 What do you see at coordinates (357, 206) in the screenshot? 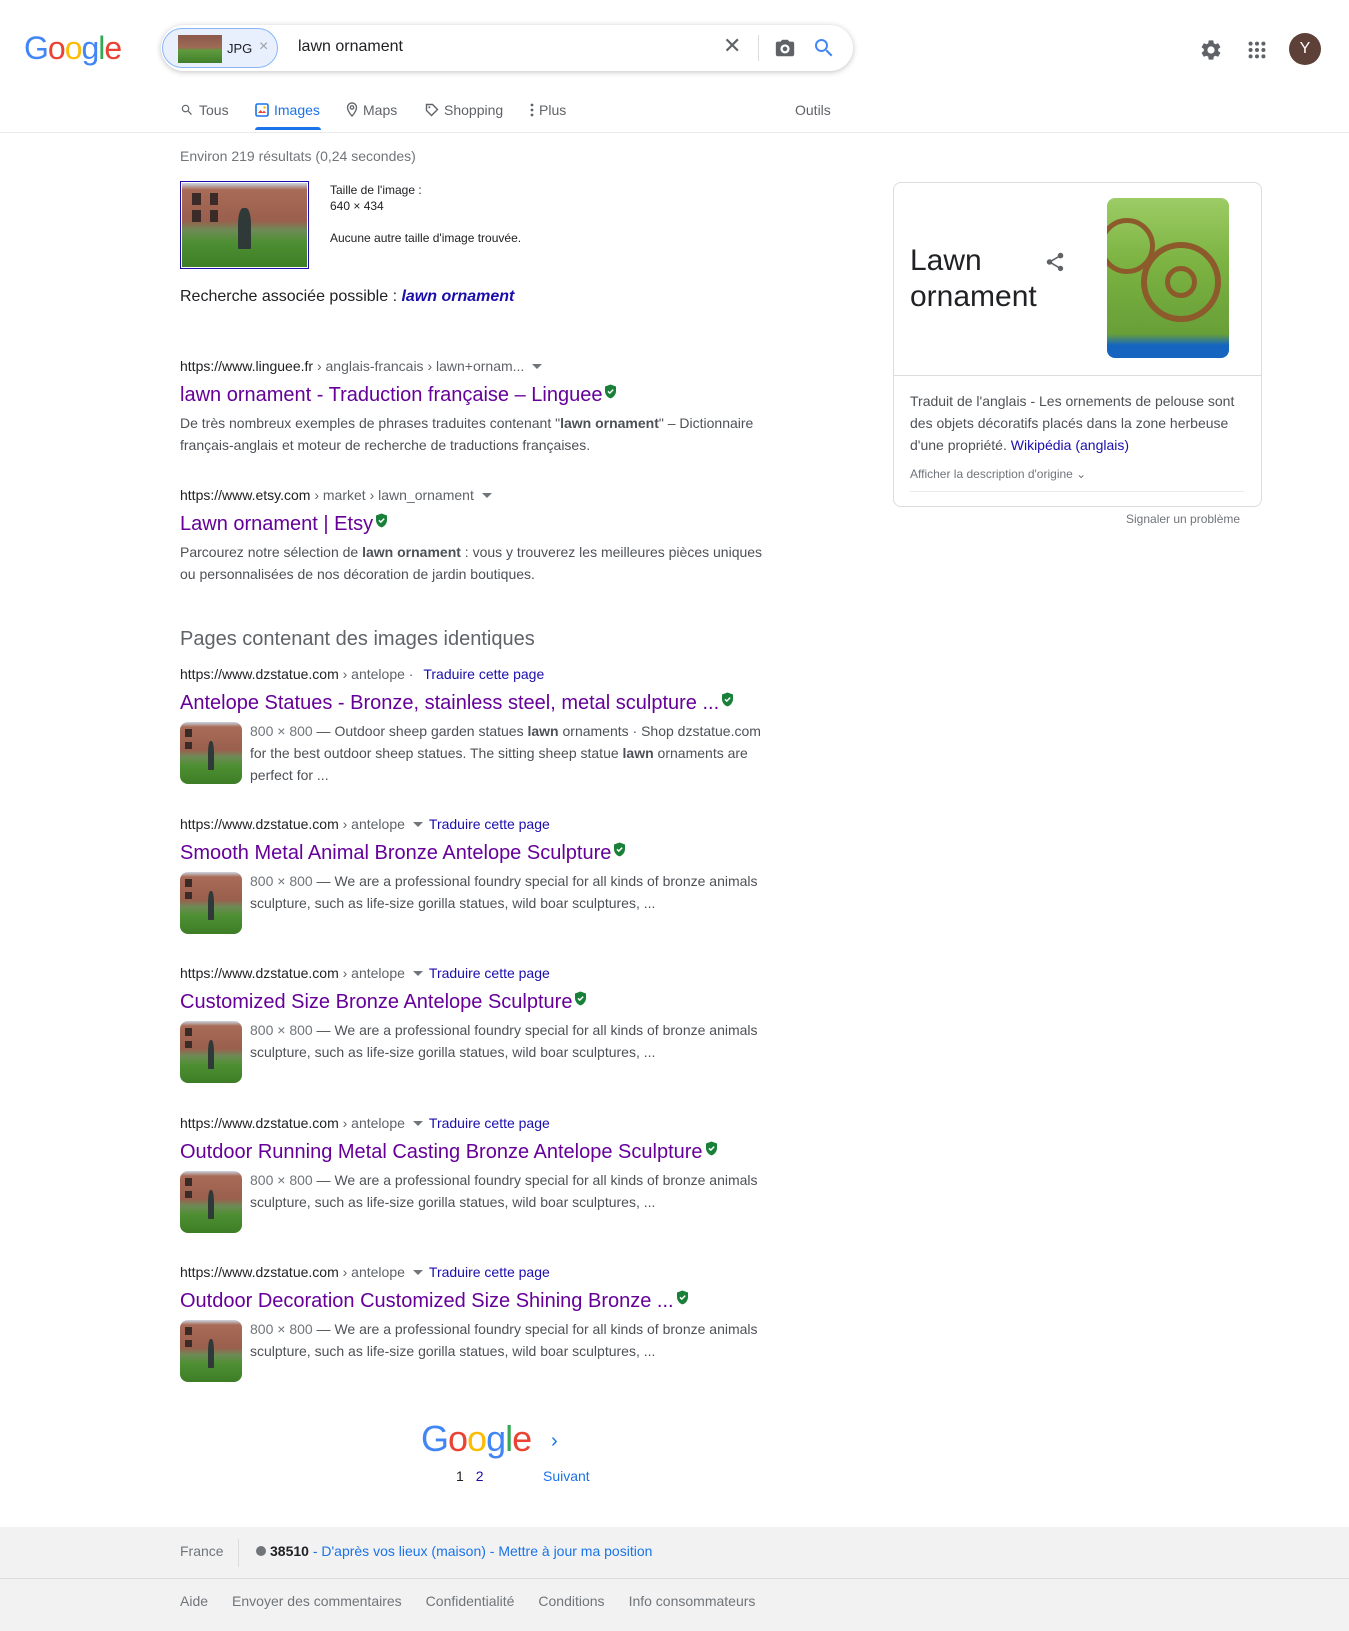
I see `image-size-value: 640 × 434` at bounding box center [357, 206].